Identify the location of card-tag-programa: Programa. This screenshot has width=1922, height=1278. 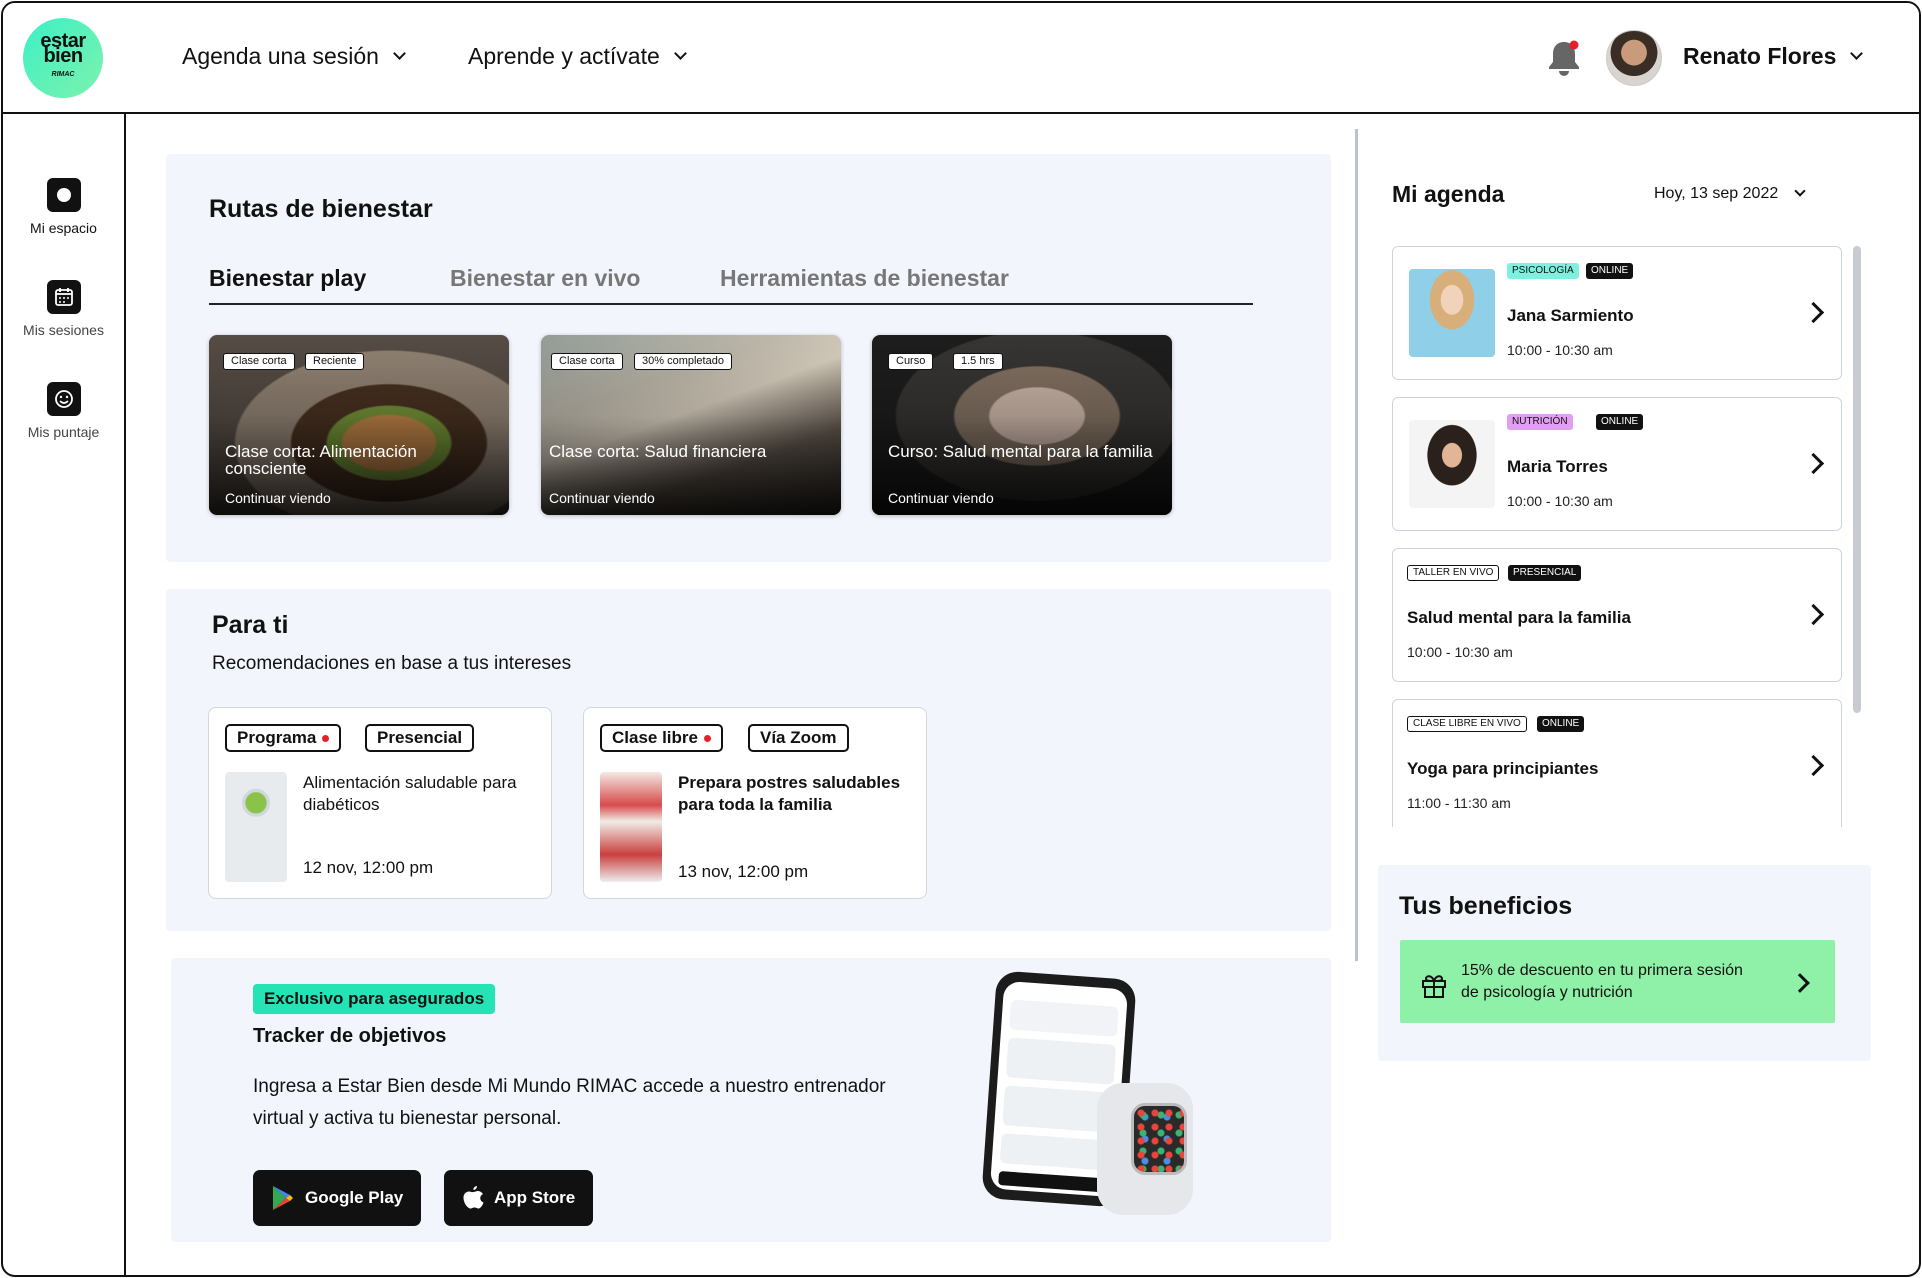
(283, 738).